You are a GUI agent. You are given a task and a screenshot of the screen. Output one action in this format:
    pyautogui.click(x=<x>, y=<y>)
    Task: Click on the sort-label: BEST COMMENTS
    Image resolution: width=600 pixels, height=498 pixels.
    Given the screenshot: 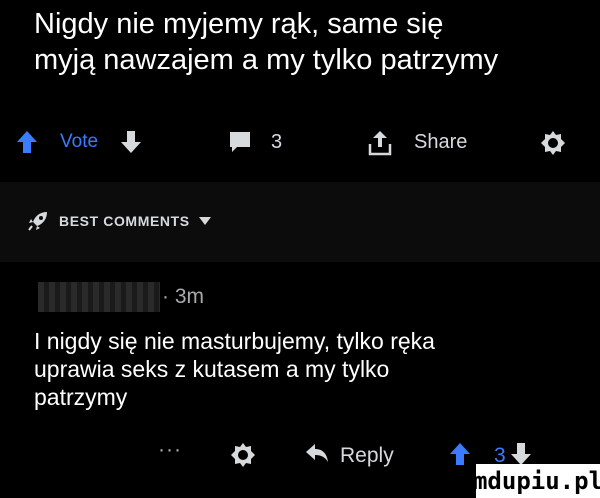 What is the action you would take?
    pyautogui.click(x=124, y=221)
    